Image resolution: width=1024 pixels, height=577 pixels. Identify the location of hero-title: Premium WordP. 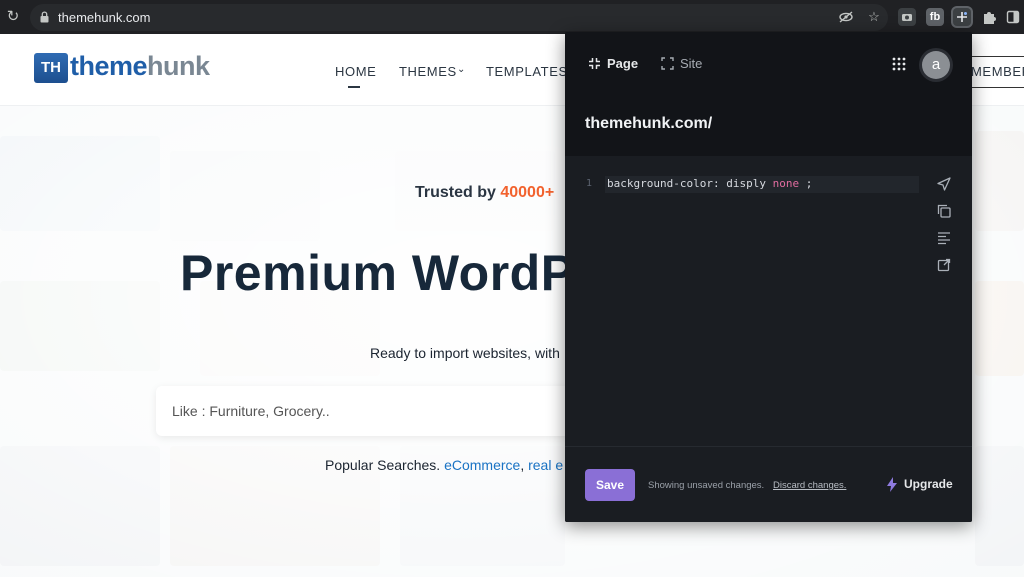
(377, 273).